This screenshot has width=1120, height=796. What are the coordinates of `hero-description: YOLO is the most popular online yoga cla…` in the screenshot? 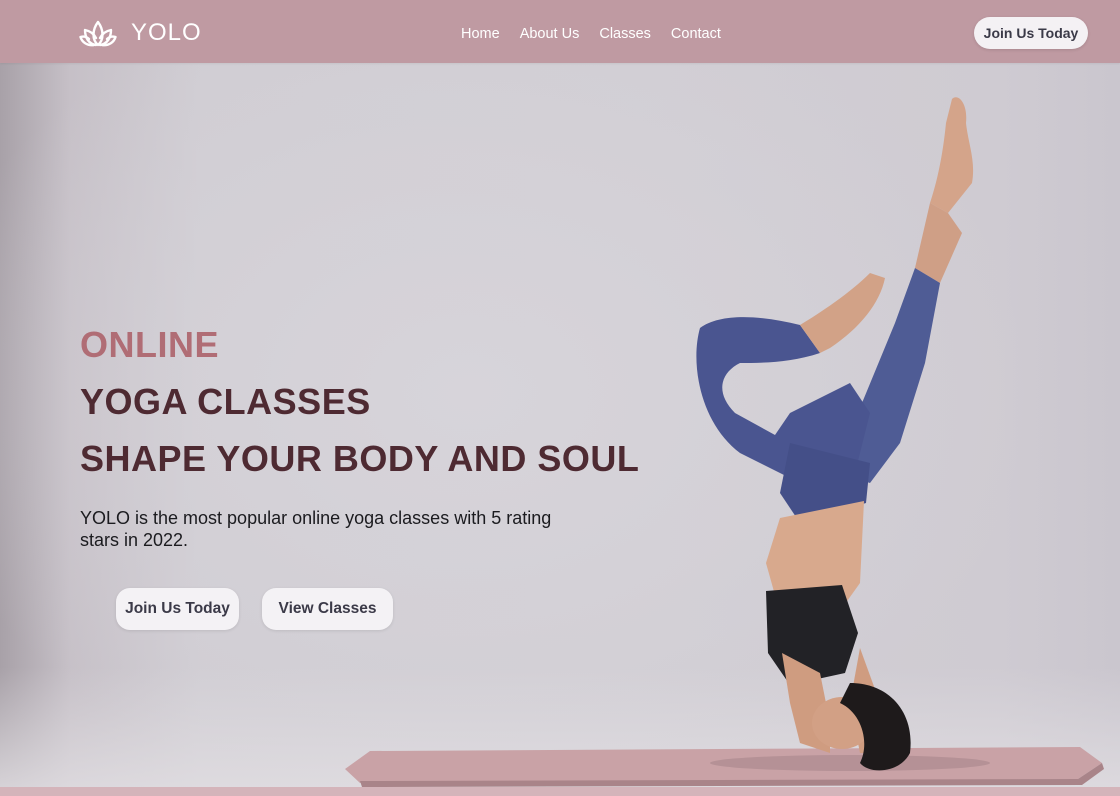 It's located at (316, 529).